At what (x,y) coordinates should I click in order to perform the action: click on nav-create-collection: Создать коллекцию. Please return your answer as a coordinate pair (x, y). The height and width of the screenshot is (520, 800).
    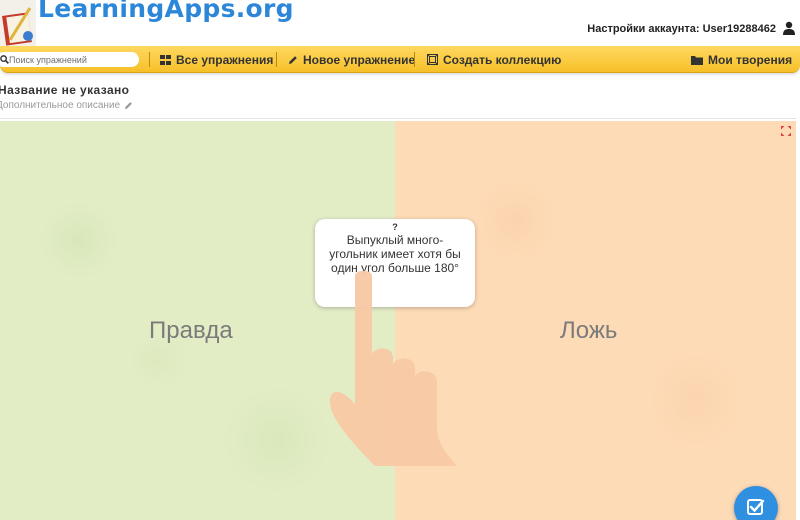
    Looking at the image, I should click on (494, 59).